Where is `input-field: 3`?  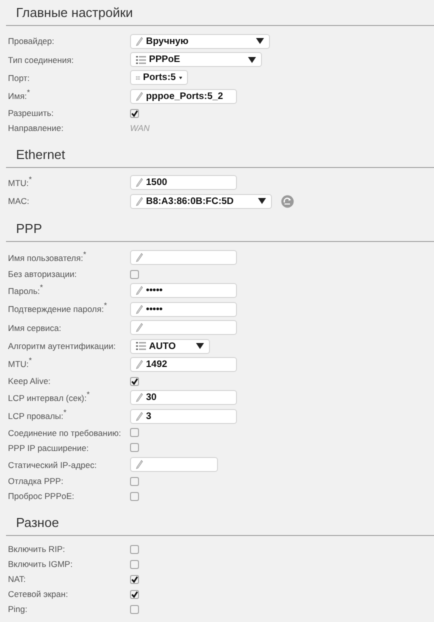 input-field: 3 is located at coordinates (183, 416).